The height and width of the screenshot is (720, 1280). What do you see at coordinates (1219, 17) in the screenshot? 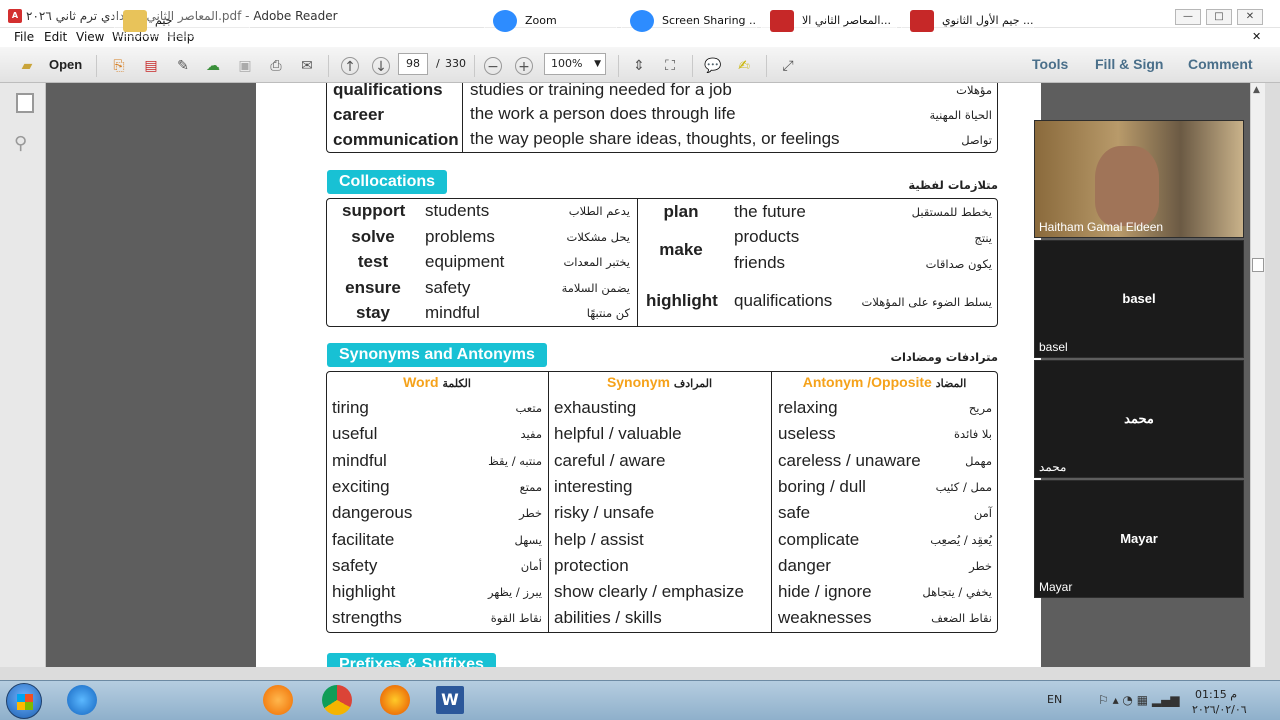
I see `maximize-button: □` at bounding box center [1219, 17].